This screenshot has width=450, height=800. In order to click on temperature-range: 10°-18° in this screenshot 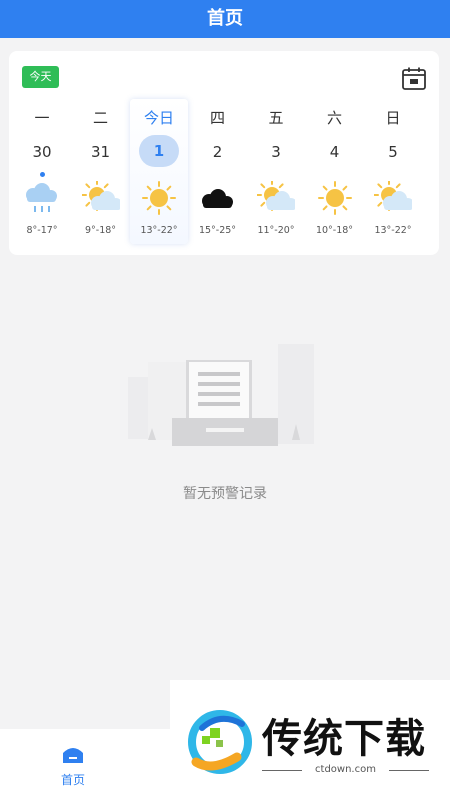, I will do `click(334, 230)`.